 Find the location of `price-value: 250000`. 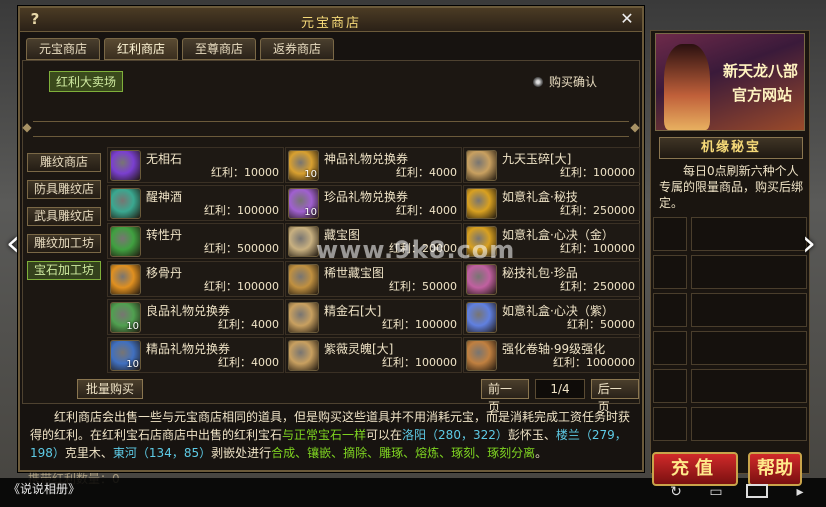

price-value: 250000 is located at coordinates (614, 210).